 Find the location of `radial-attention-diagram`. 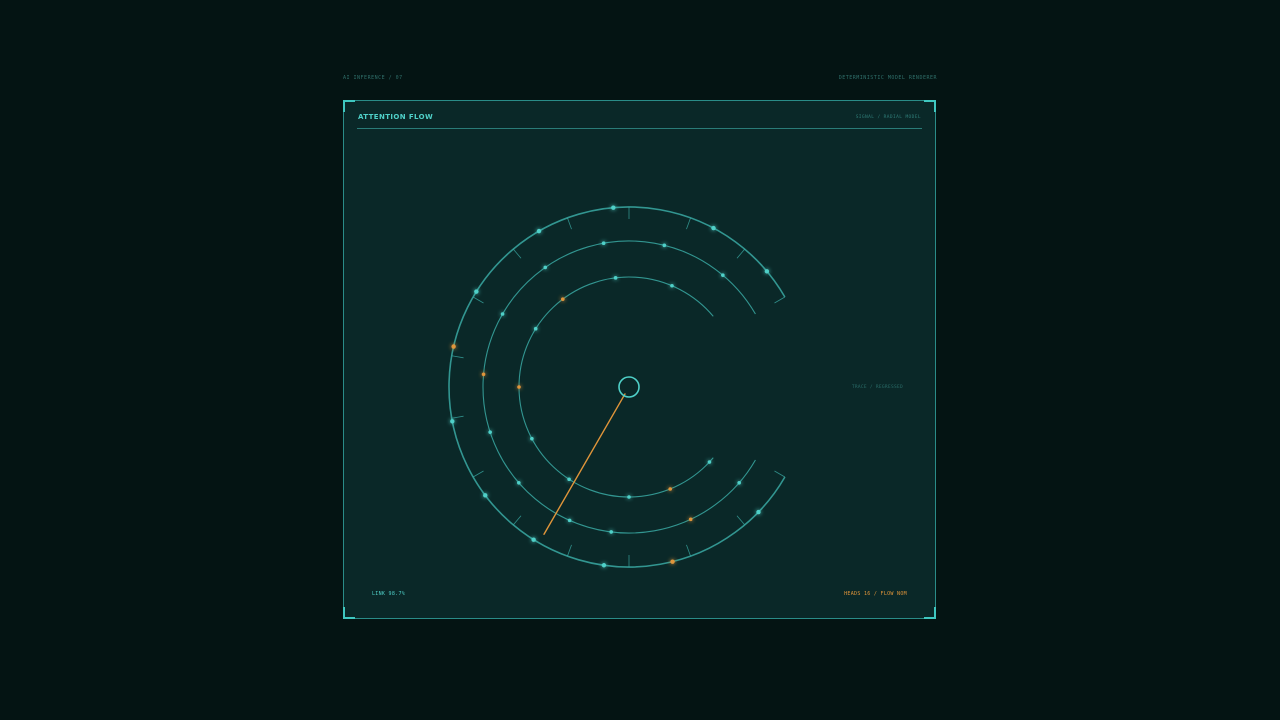

radial-attention-diagram is located at coordinates (617, 386).